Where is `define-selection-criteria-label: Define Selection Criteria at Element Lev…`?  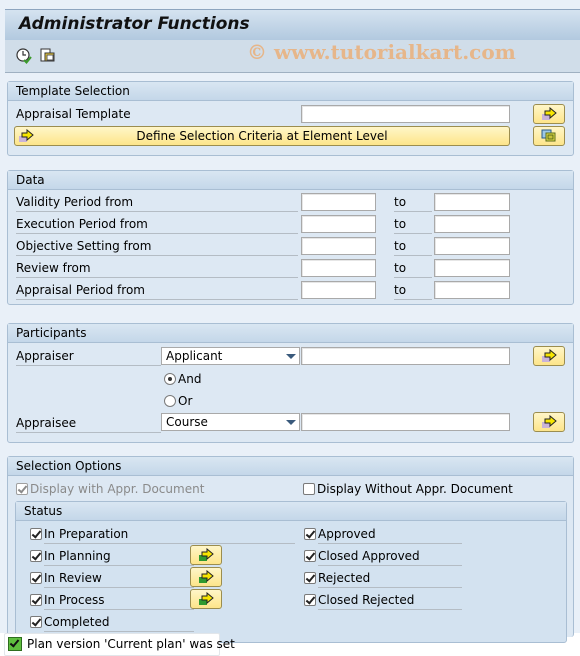 define-selection-criteria-label: Define Selection Criteria at Element Lev… is located at coordinates (262, 136).